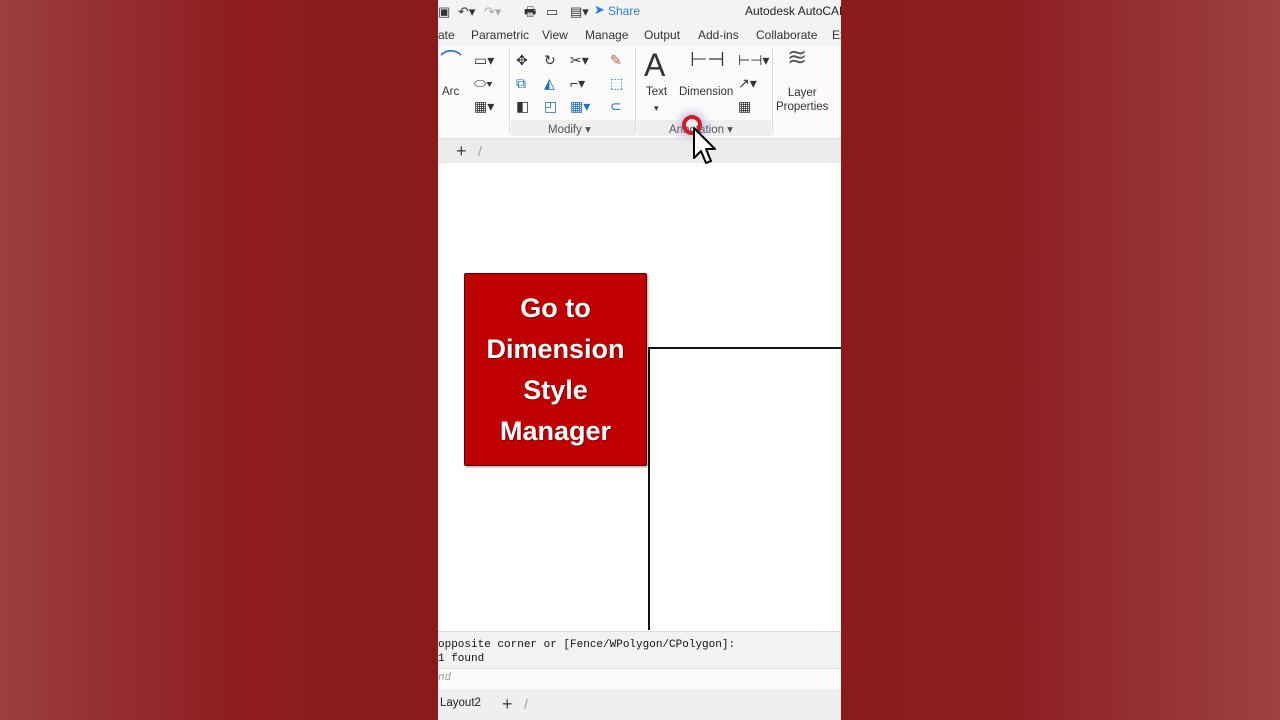  I want to click on open-icon: ▭, so click(552, 12).